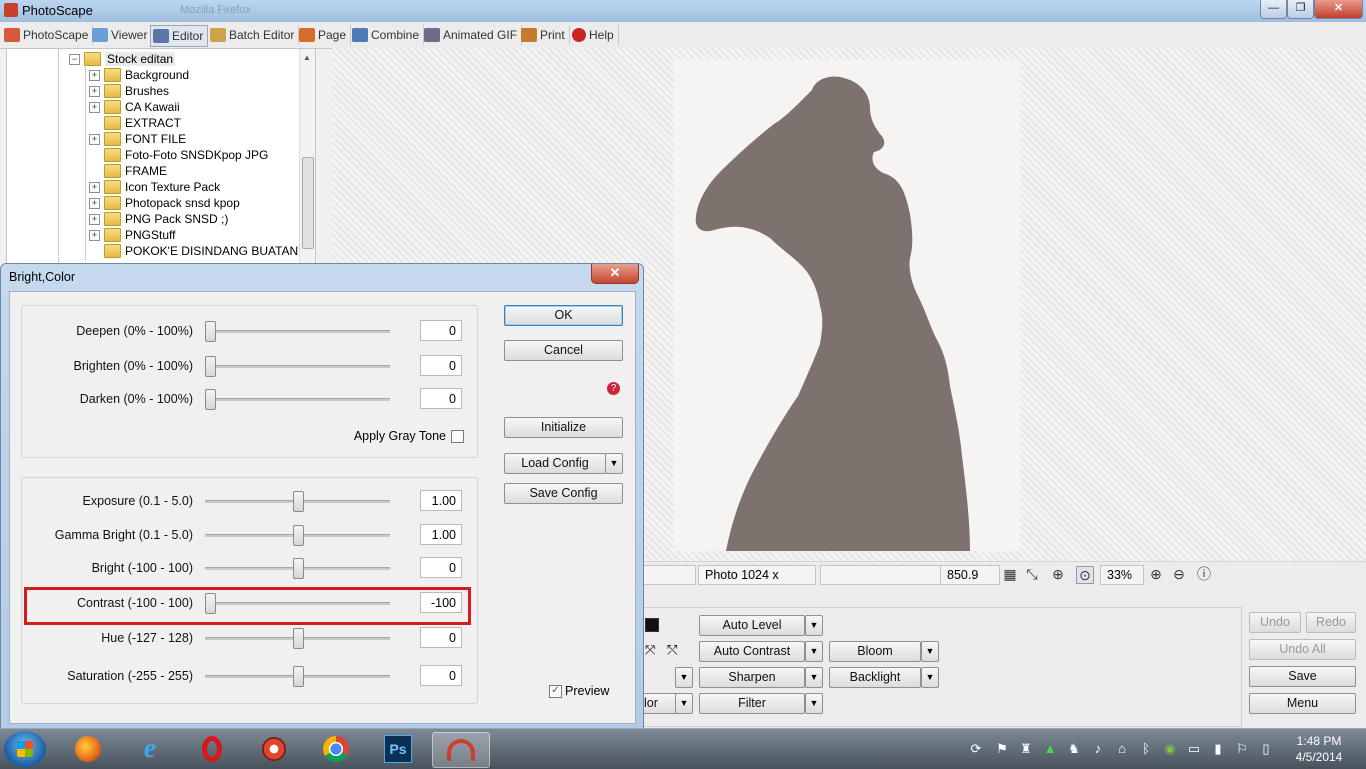 This screenshot has width=1366, height=769. I want to click on undo-button: Undo, so click(1275, 622).